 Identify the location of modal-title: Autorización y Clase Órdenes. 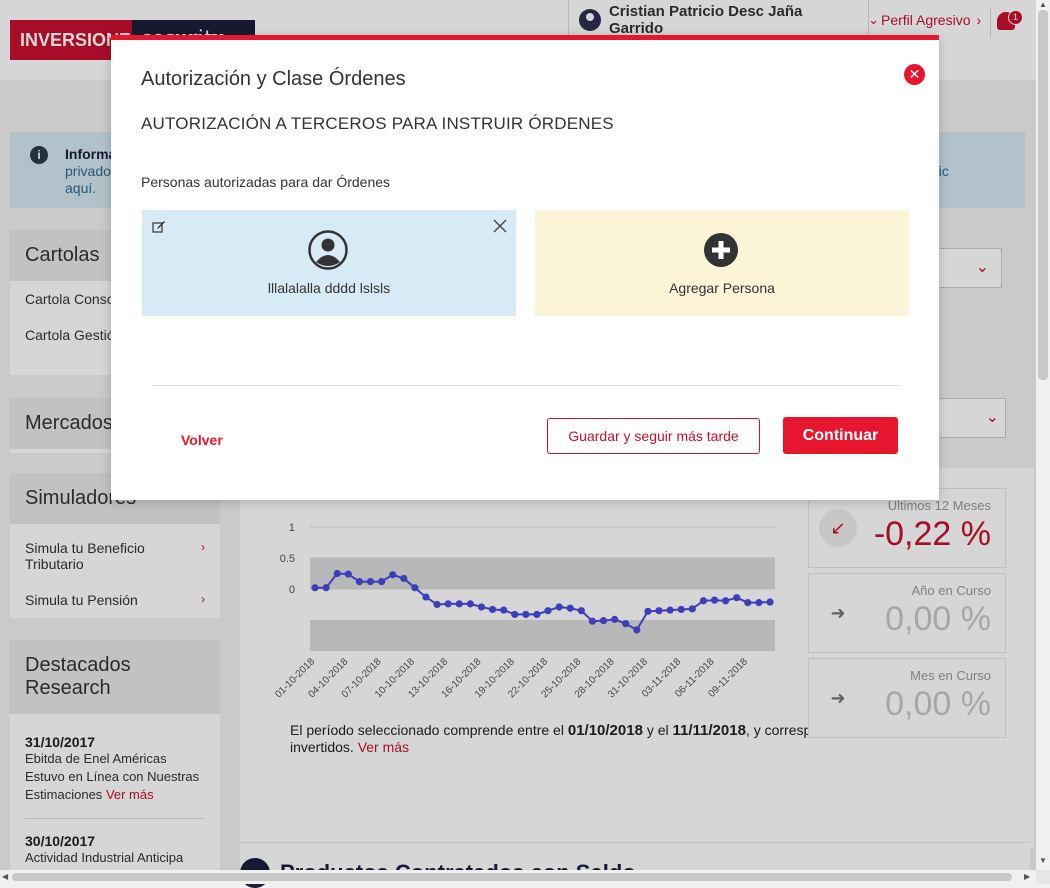
(273, 79).